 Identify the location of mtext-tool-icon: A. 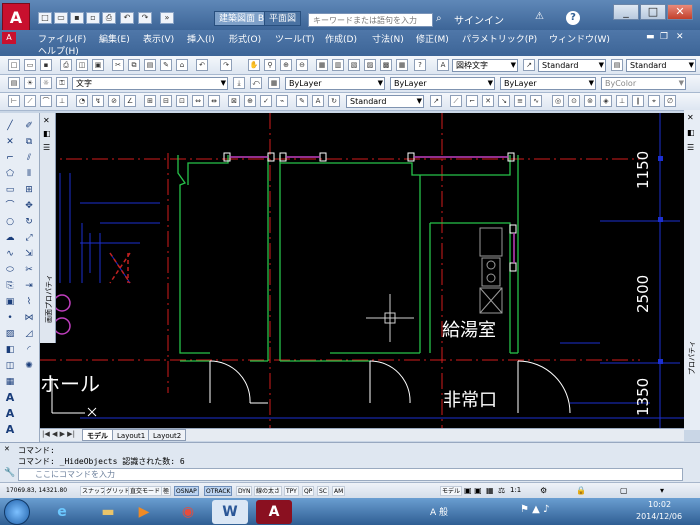
(10, 398).